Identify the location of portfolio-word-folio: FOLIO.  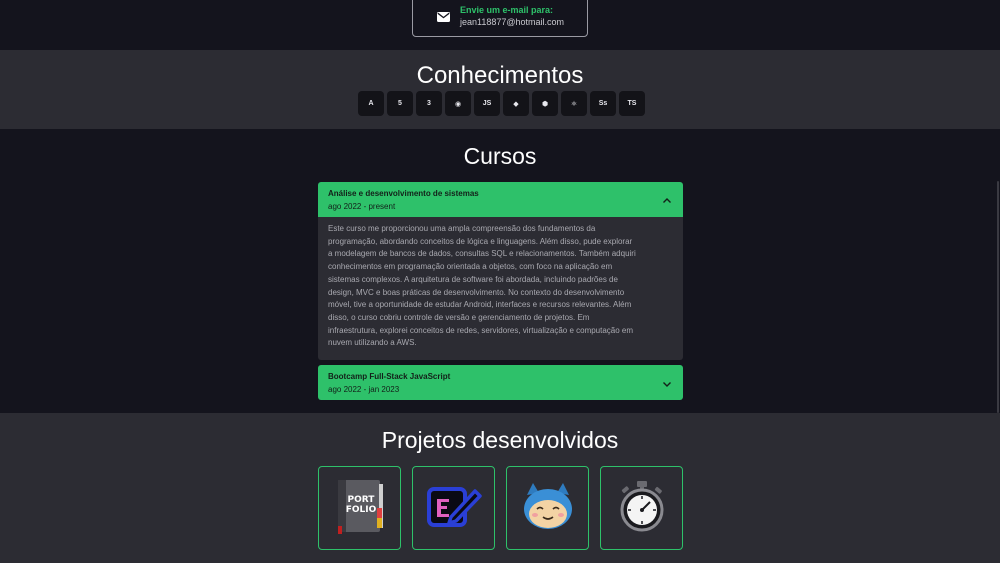
(360, 510).